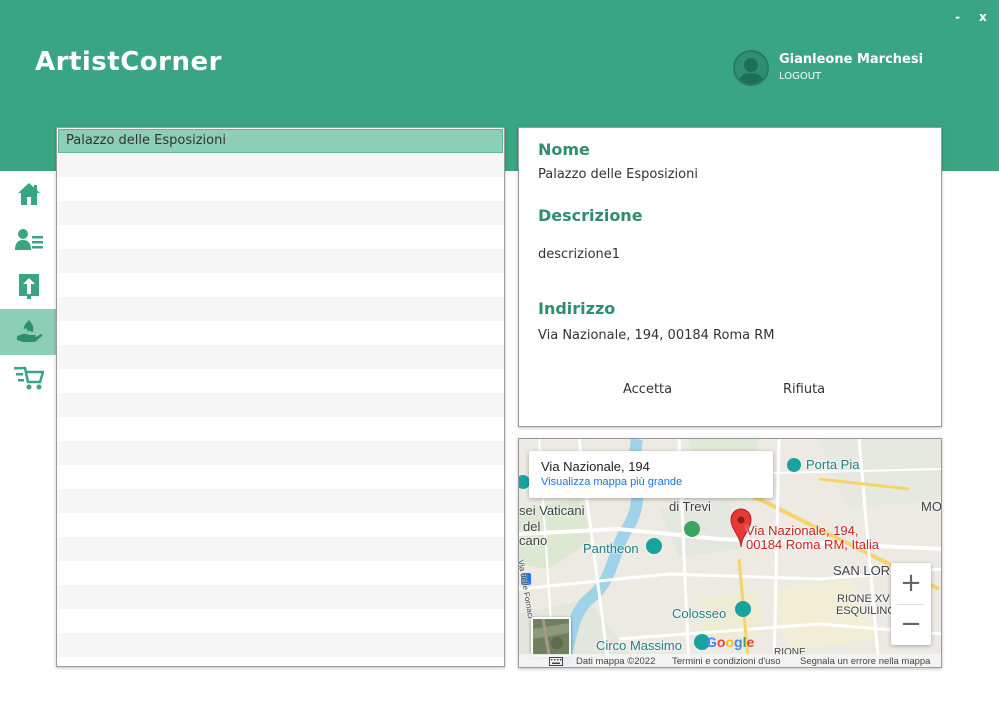 This screenshot has height=713, width=999. I want to click on trevi-icon, so click(692, 529).